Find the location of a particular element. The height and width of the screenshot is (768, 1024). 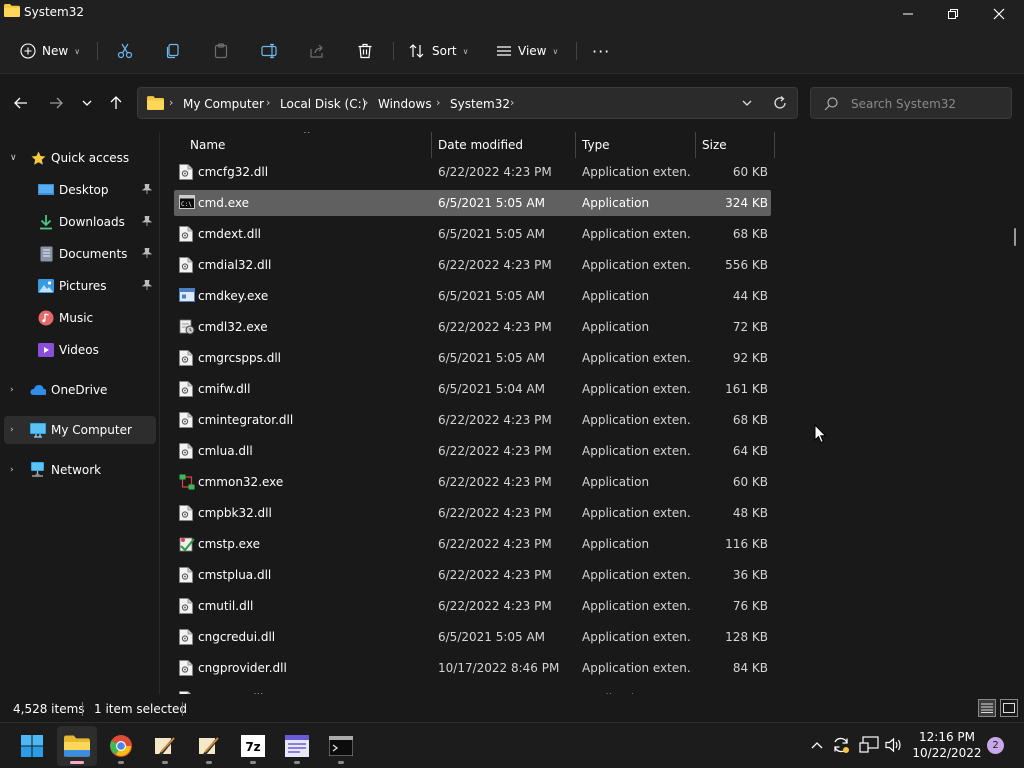

delete-button is located at coordinates (365, 51).